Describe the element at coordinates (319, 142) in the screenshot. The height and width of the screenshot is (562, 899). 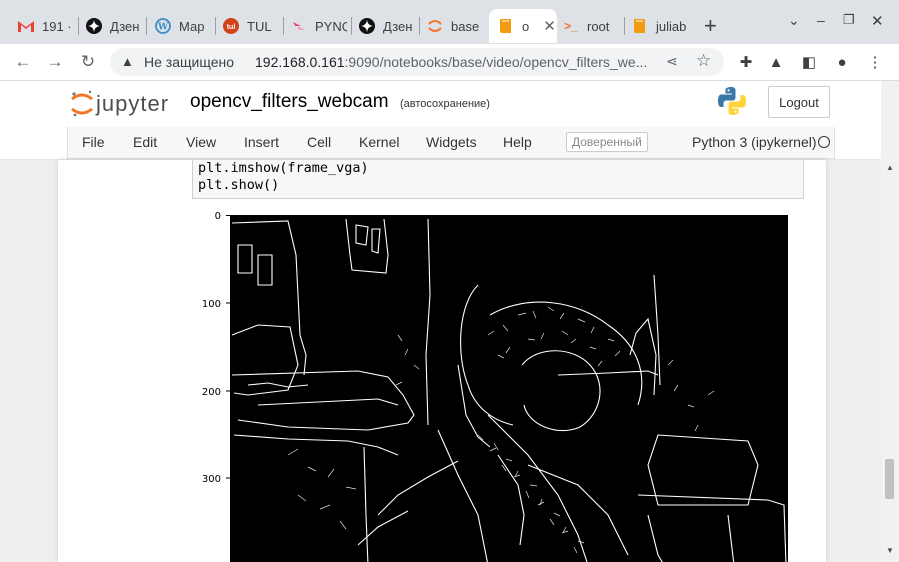
I see `menu-cell: Cell` at that location.